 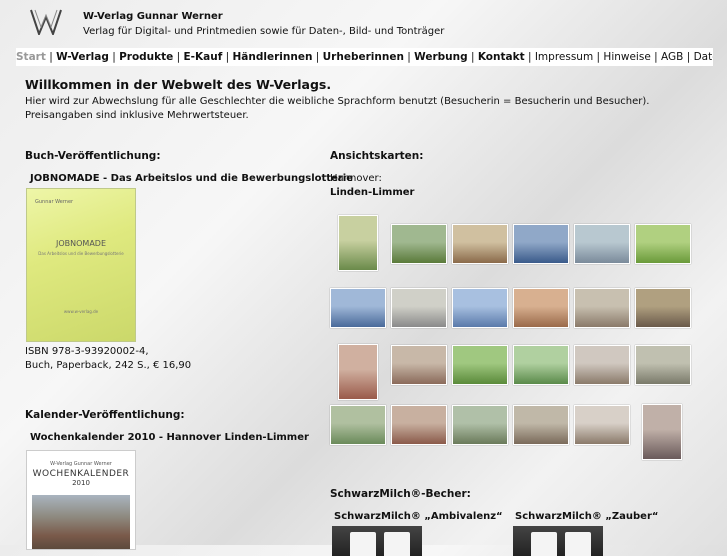 What do you see at coordinates (31, 57) in the screenshot?
I see `nav-link-start: Start` at bounding box center [31, 57].